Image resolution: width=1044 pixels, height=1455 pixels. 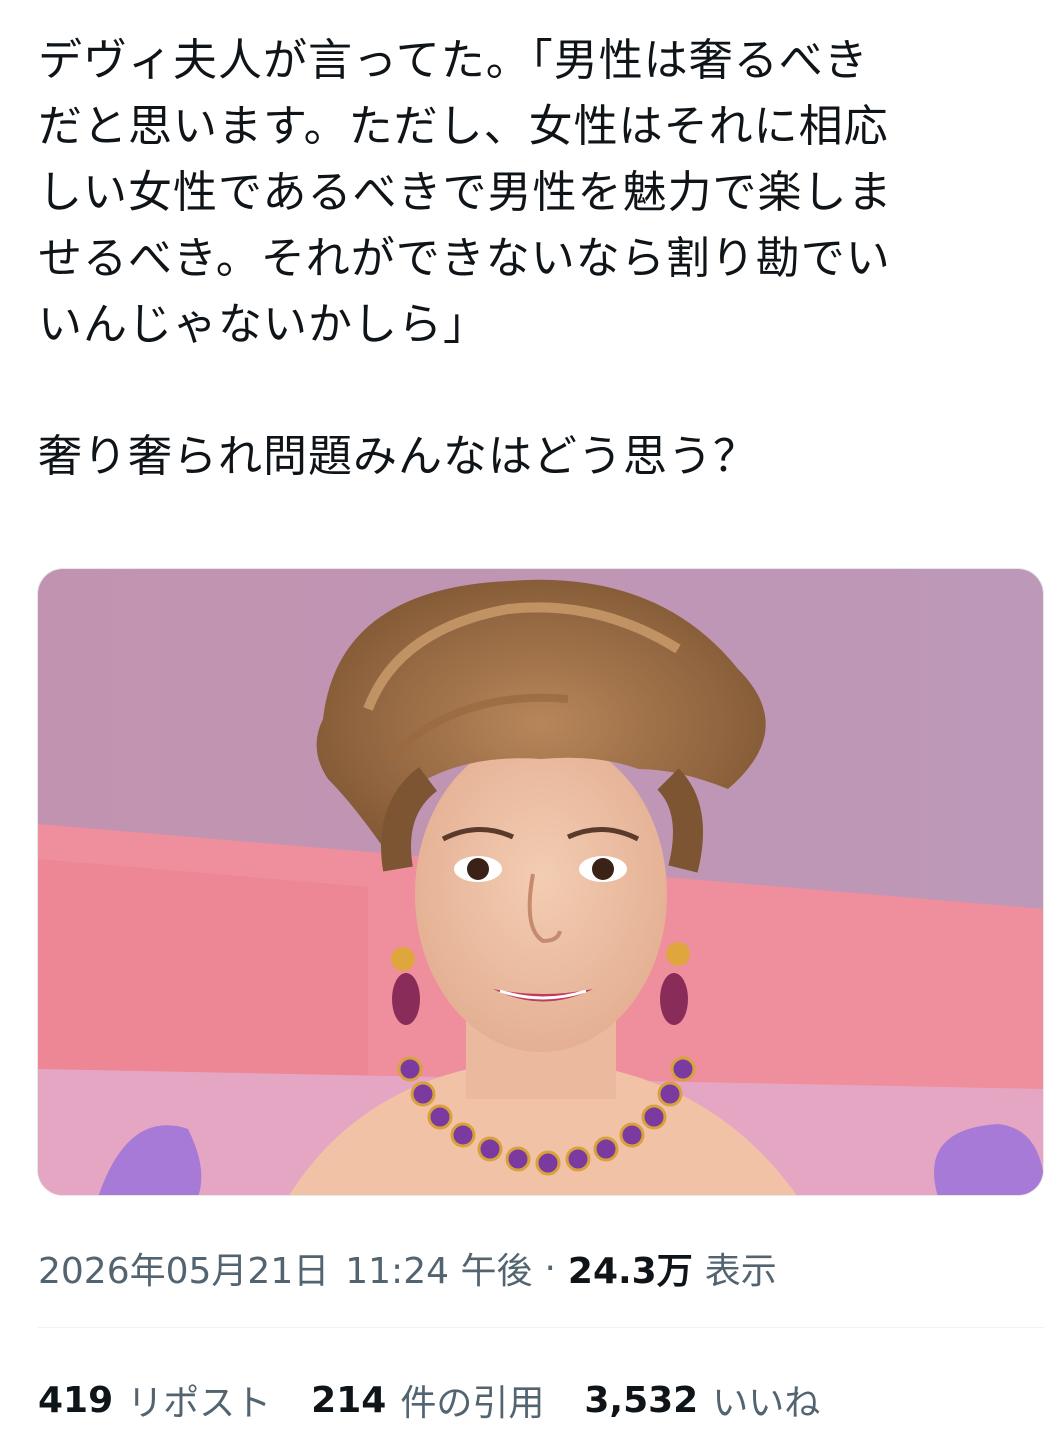 What do you see at coordinates (472, 1403) in the screenshot?
I see `quotes-label: 件の引用` at bounding box center [472, 1403].